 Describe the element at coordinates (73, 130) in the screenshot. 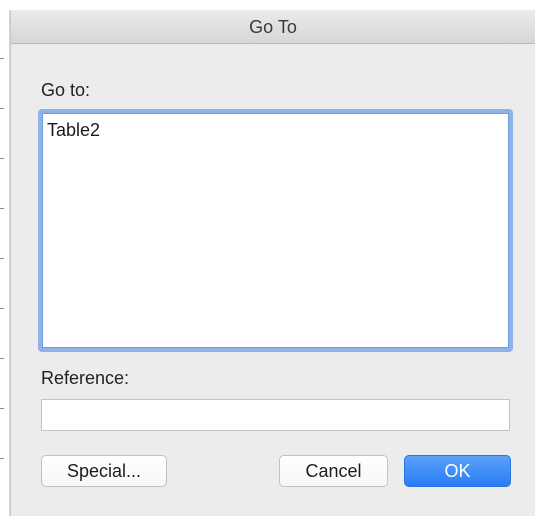

I see `goto-list-item-table2: Table2` at that location.